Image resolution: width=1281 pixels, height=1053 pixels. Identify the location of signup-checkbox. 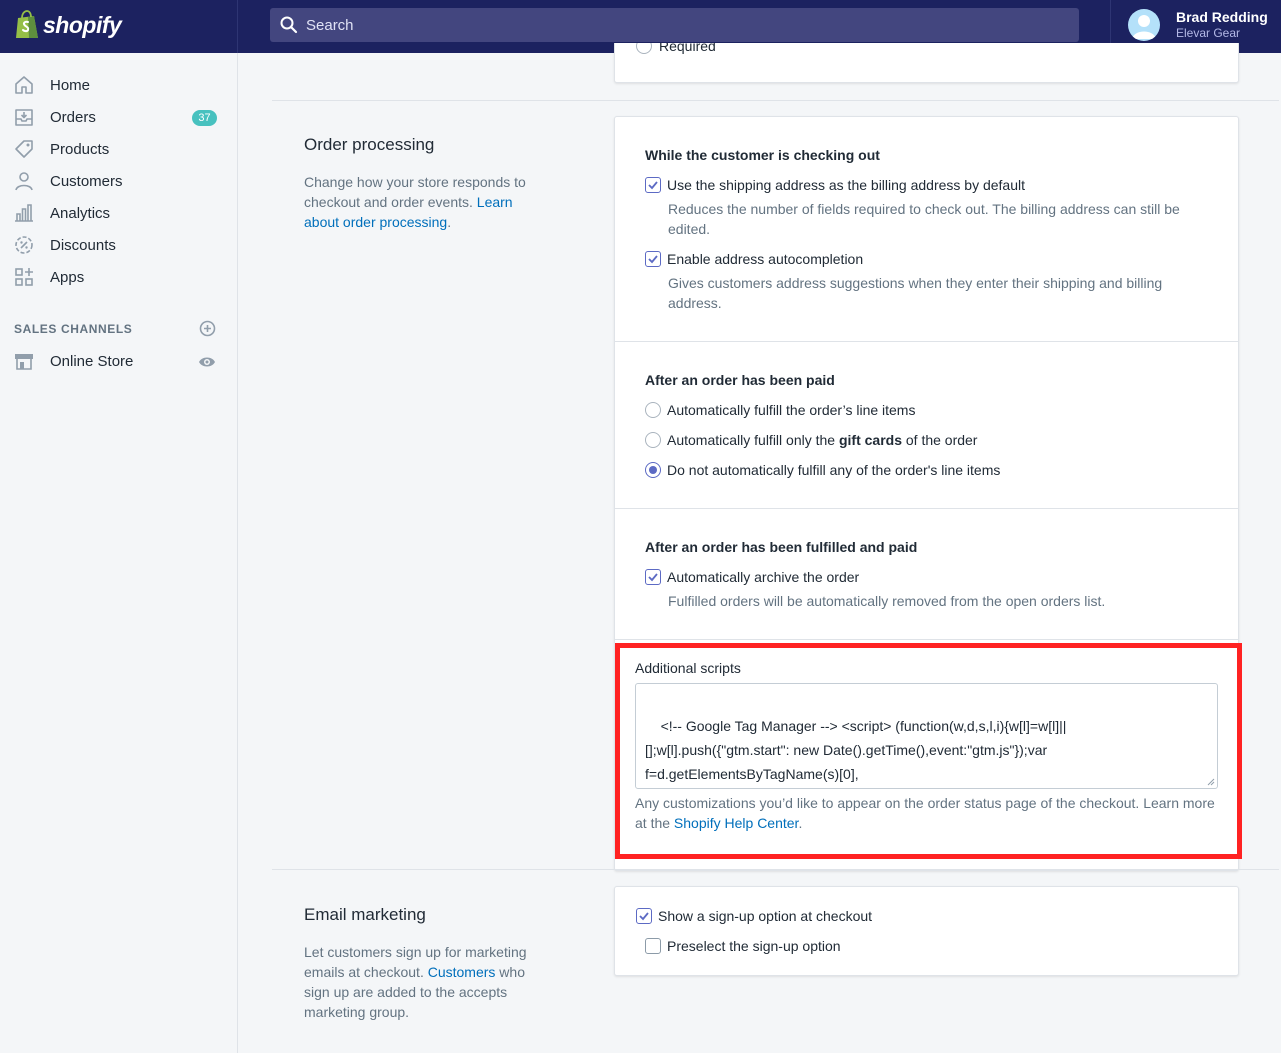
(644, 916).